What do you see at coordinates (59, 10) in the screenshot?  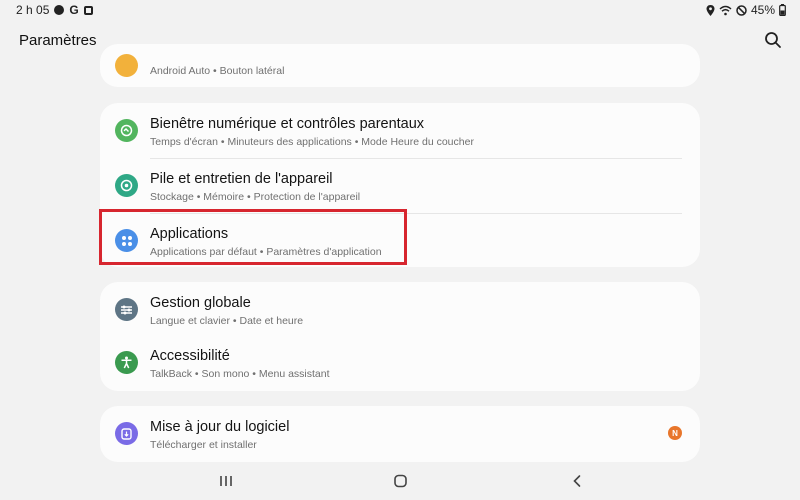 I see `app-notification-icon` at bounding box center [59, 10].